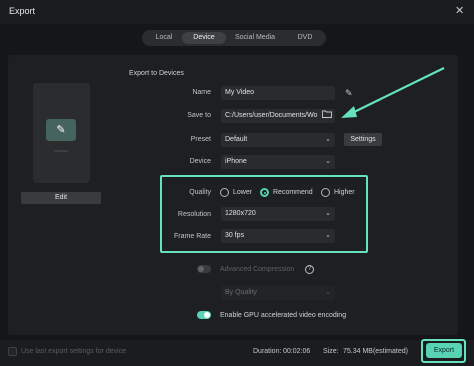 This screenshot has width=474, height=366. What do you see at coordinates (240, 213) in the screenshot?
I see `resolution-value: 1280x720` at bounding box center [240, 213].